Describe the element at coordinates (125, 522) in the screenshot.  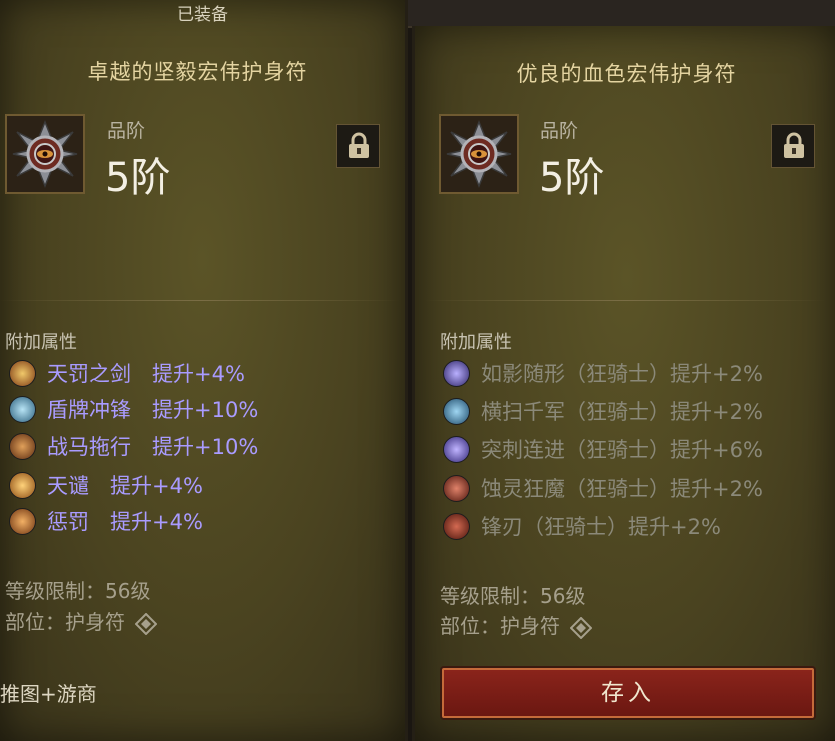
I see `affix-text: 惩罚 提升+4%` at that location.